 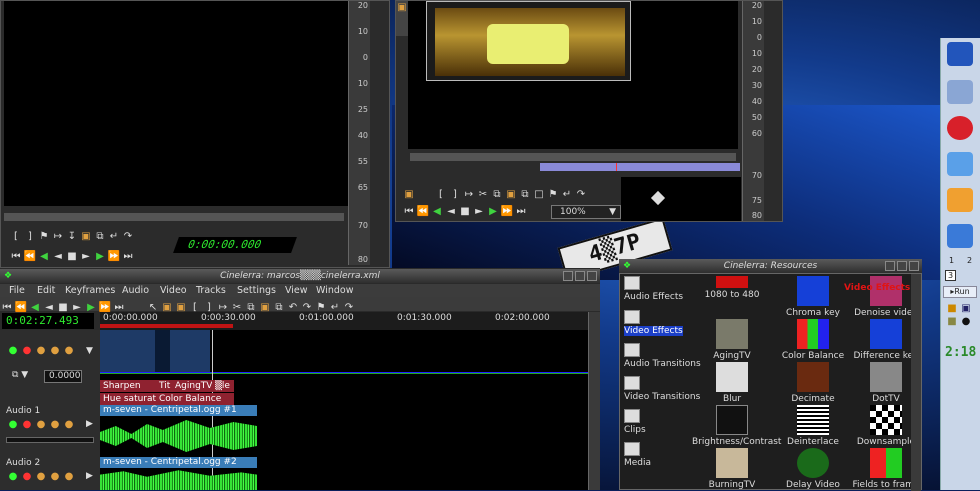 I want to click on menu-edit: Edit, so click(x=46, y=290).